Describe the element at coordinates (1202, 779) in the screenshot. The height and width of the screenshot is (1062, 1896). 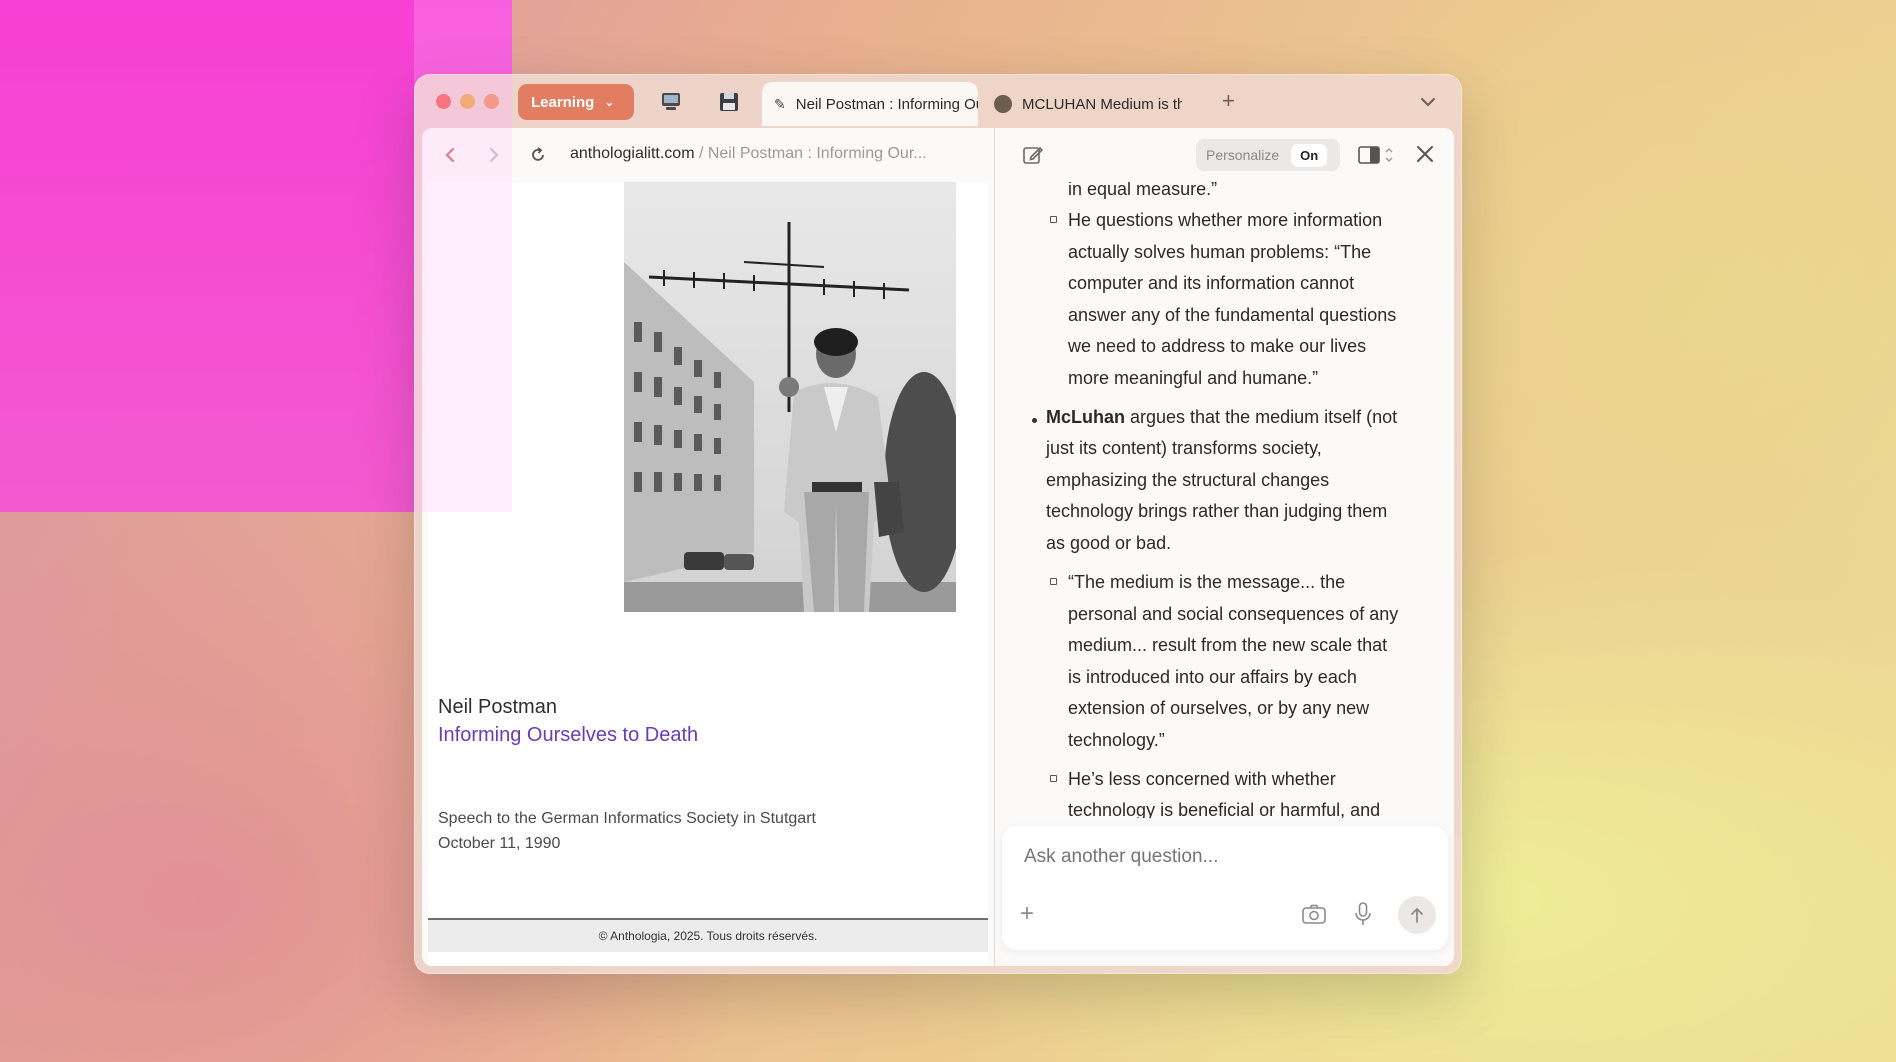
I see `response-line: He’s less concerned with whether` at that location.